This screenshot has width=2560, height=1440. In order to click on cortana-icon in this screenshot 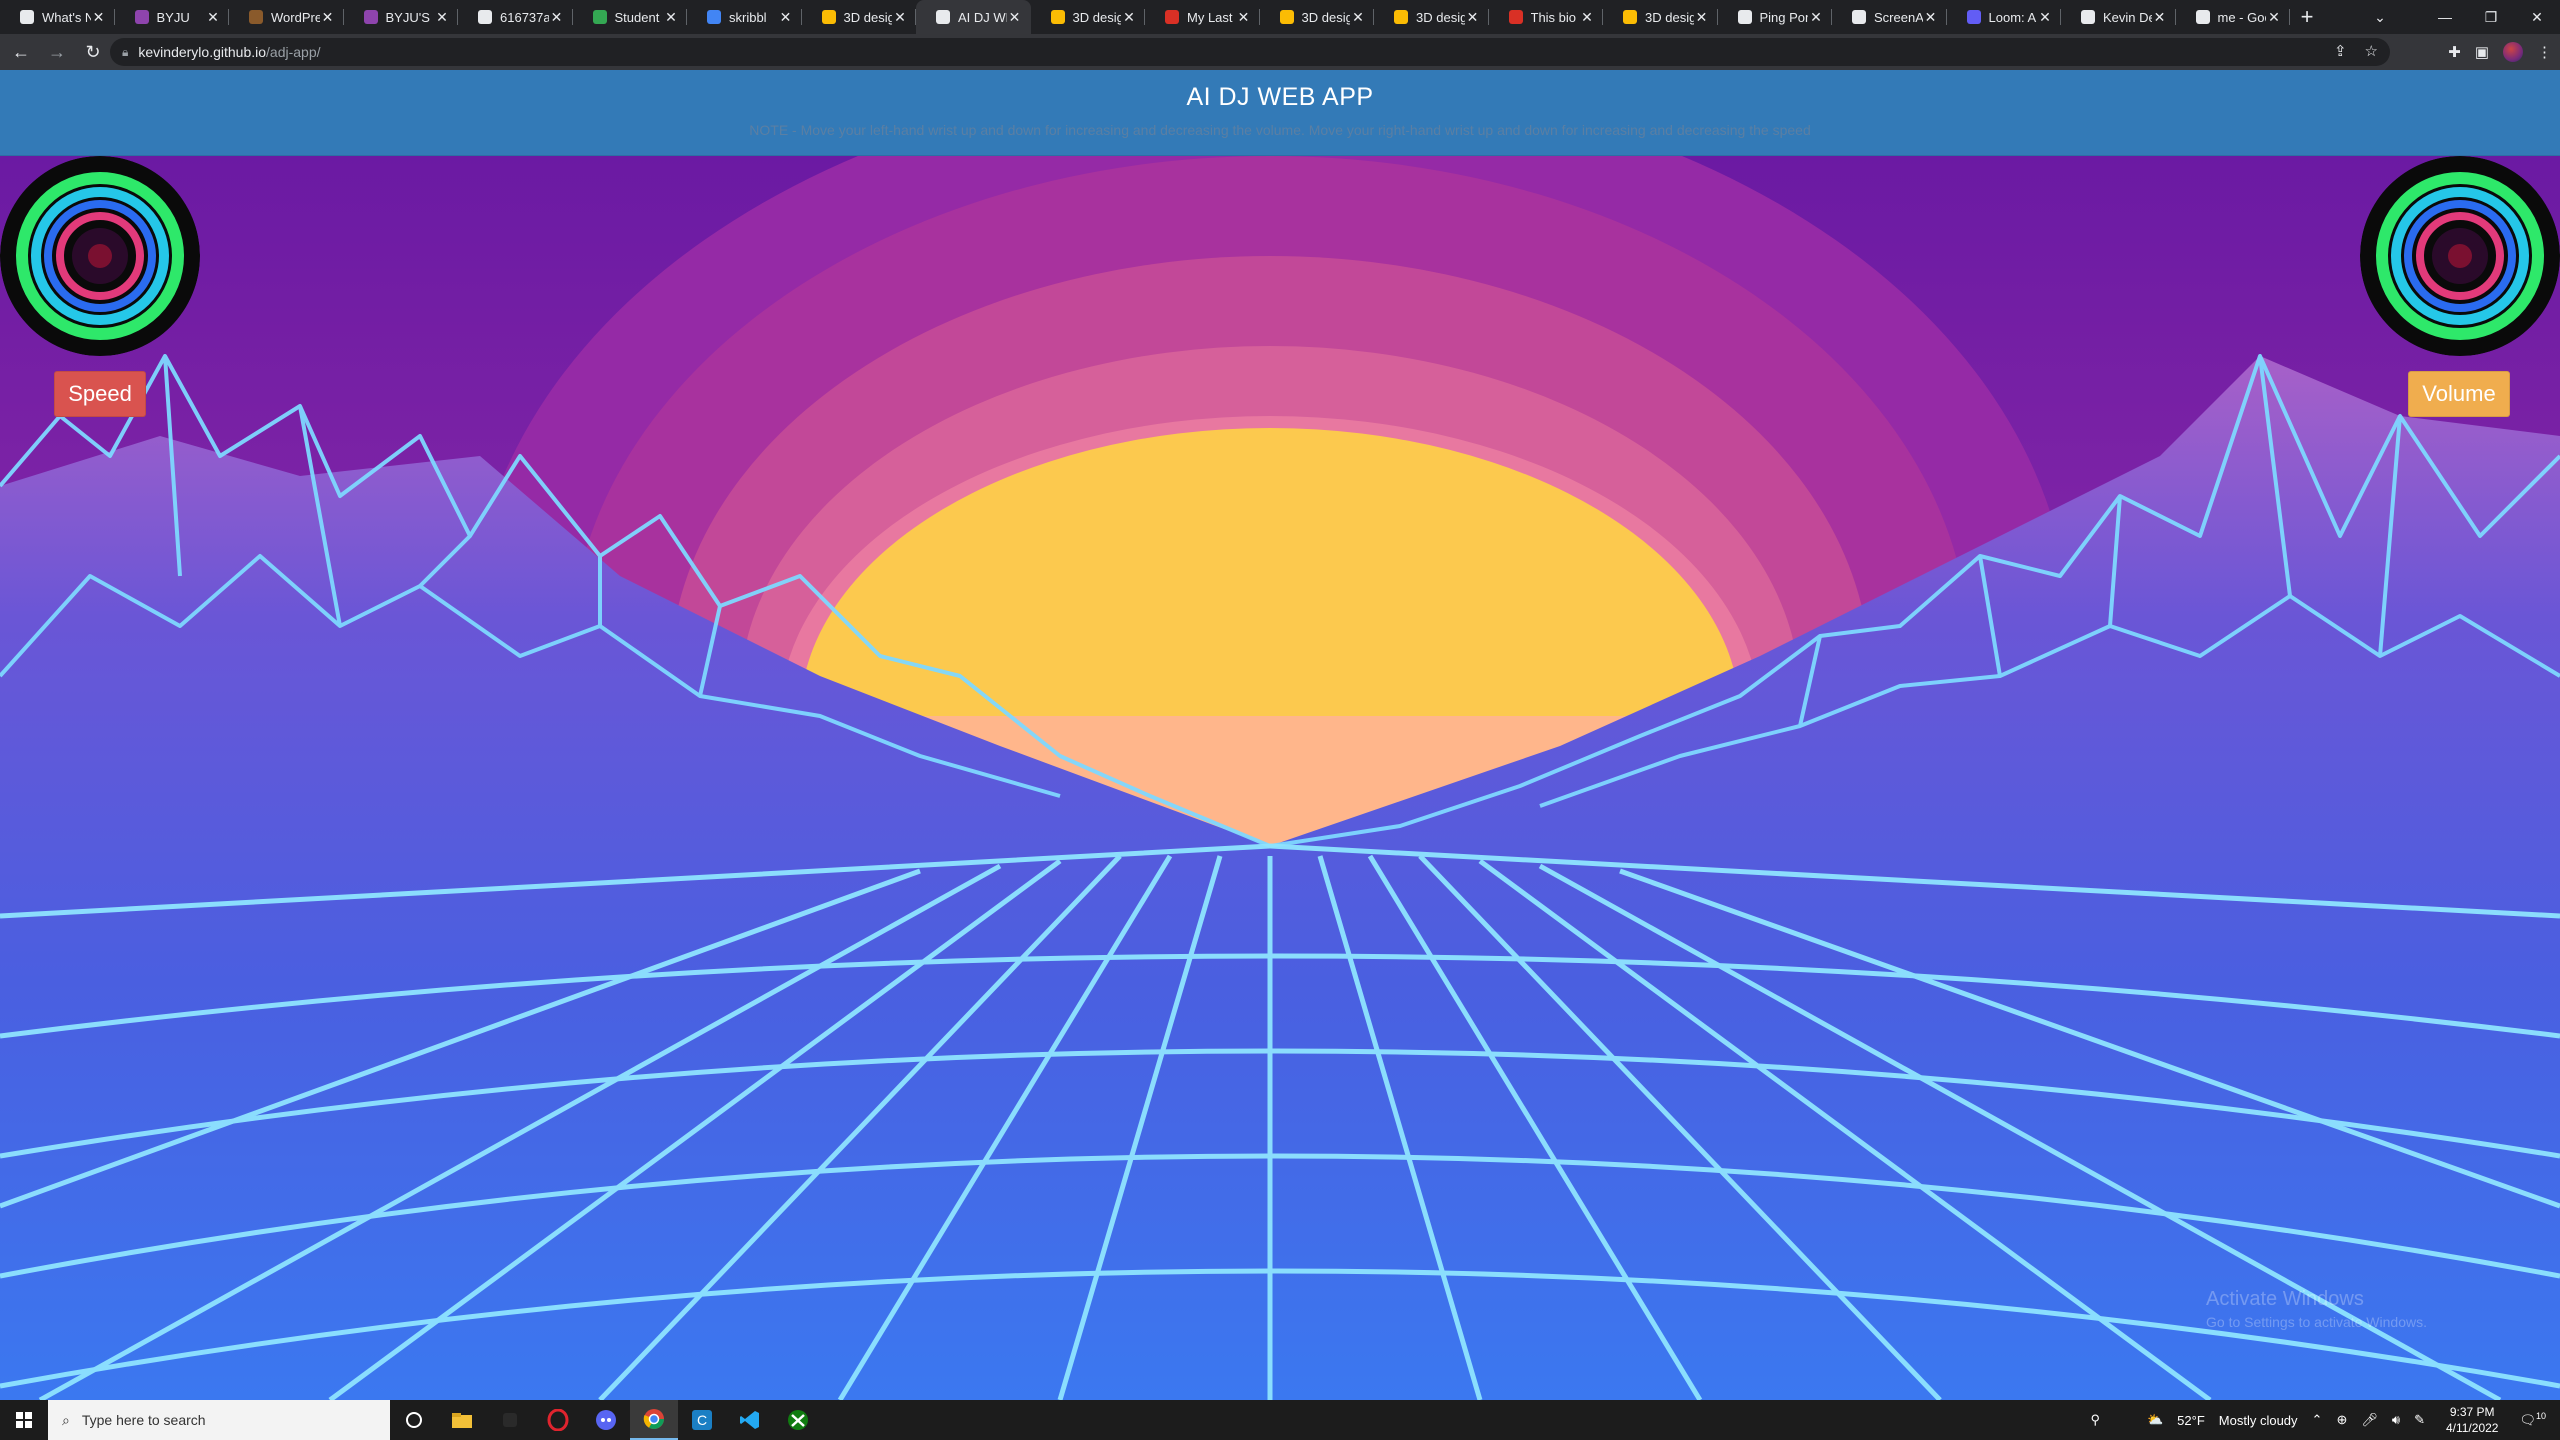, I will do `click(414, 1420)`.